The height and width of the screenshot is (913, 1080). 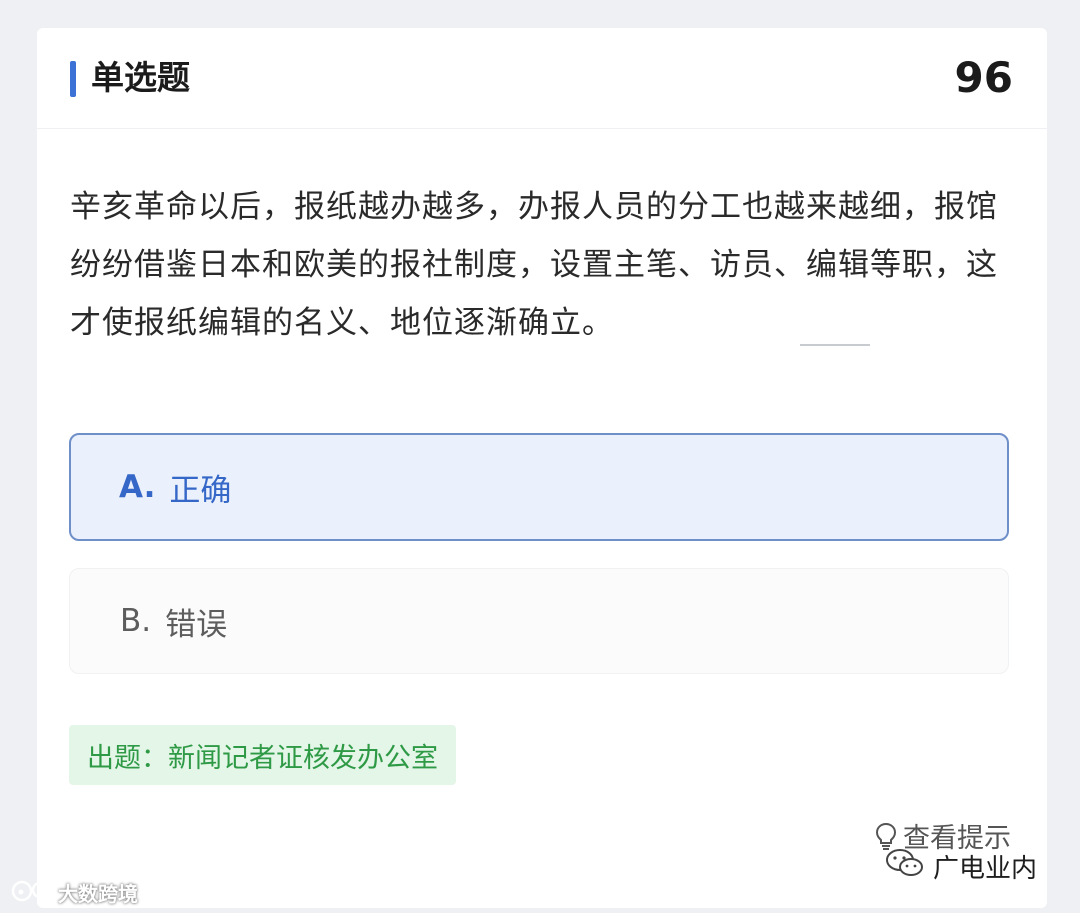 I want to click on option-b-content: B. 错误, so click(x=173, y=621).